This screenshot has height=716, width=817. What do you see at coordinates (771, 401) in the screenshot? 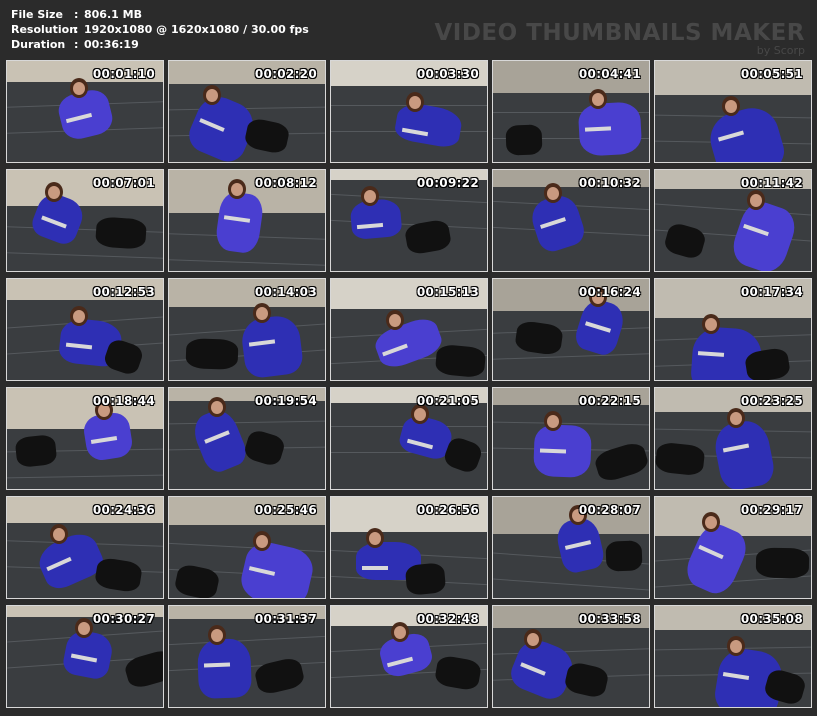
I see `thumbnail-timestamp: 00:23:25` at bounding box center [771, 401].